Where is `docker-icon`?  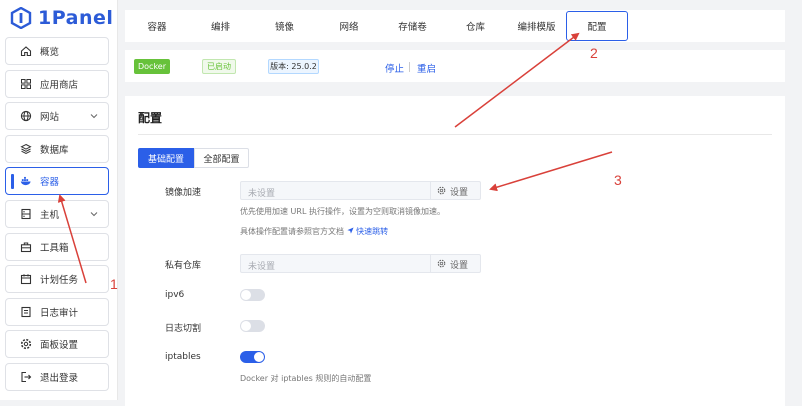
docker-icon is located at coordinates (26, 181).